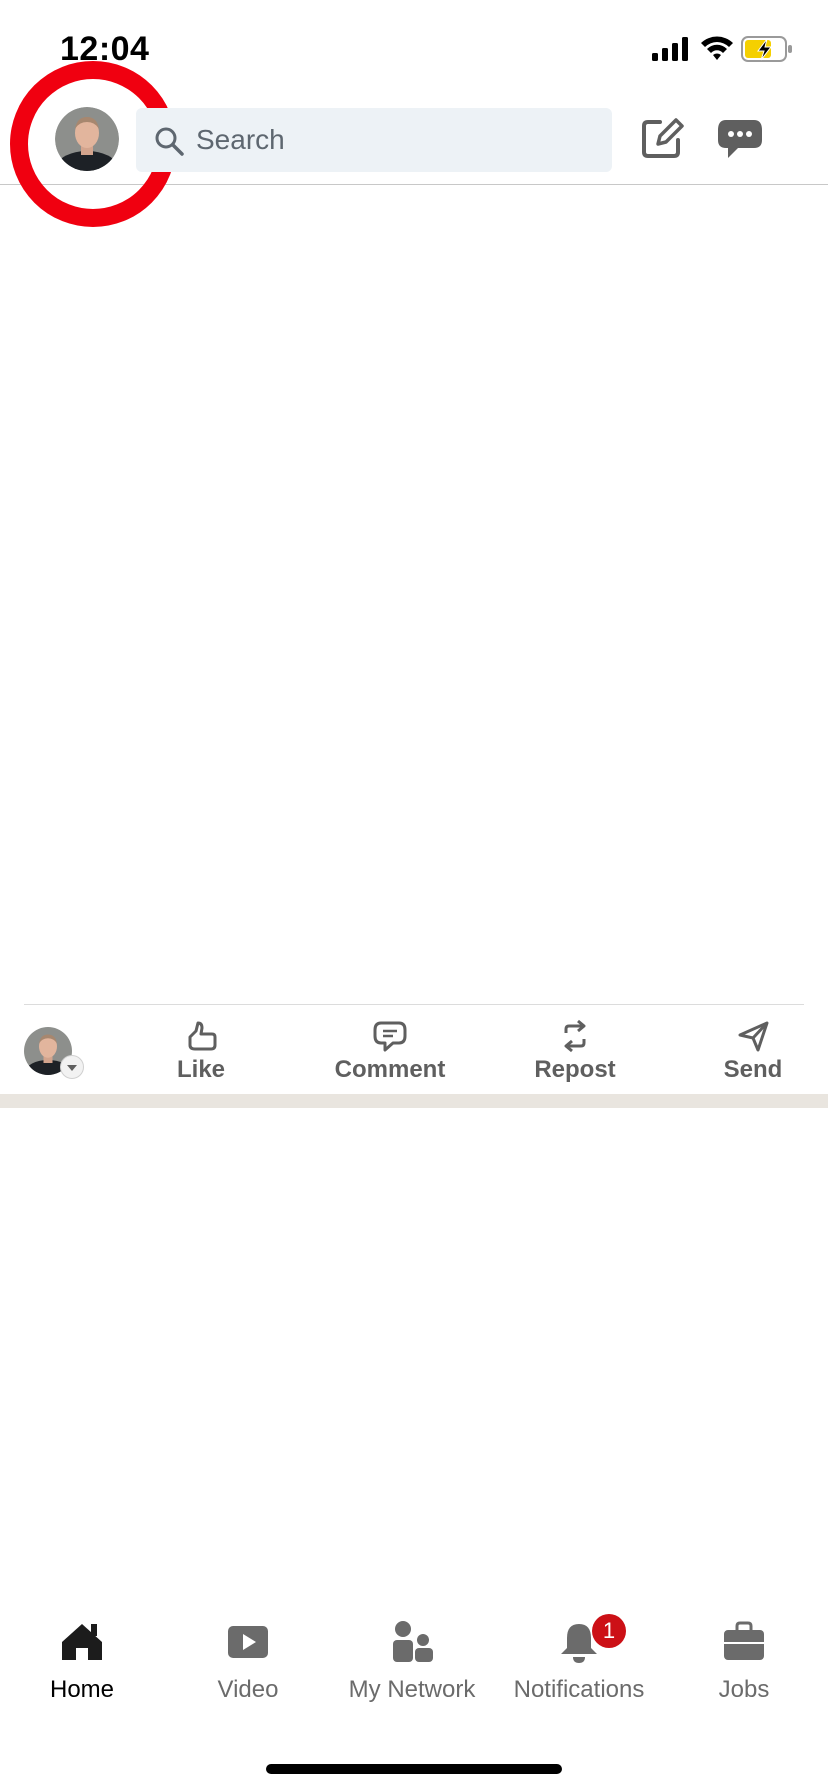 Image resolution: width=828 pixels, height=1792 pixels. Describe the element at coordinates (72, 1067) in the screenshot. I see `chevron-down-icon` at that location.